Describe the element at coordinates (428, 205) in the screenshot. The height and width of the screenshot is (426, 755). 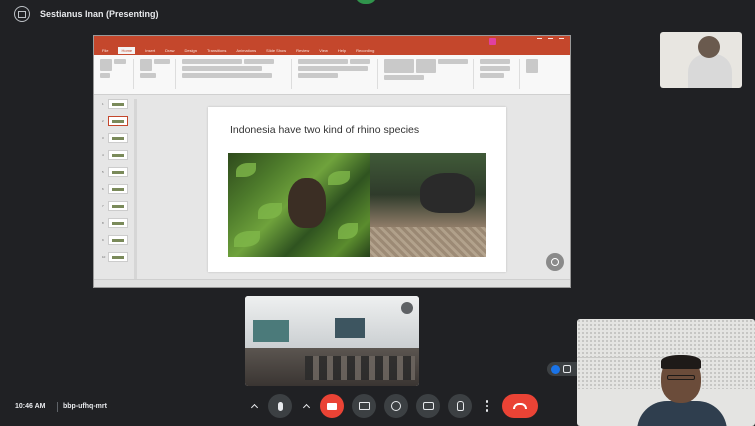
I see `rhino-photo-clearing` at that location.